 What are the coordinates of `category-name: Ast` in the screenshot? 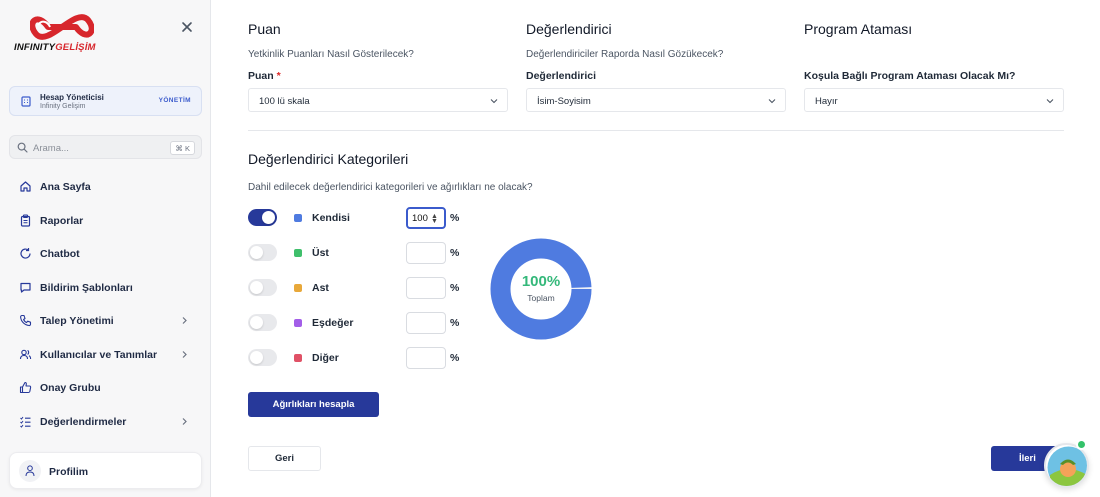 It's located at (320, 288).